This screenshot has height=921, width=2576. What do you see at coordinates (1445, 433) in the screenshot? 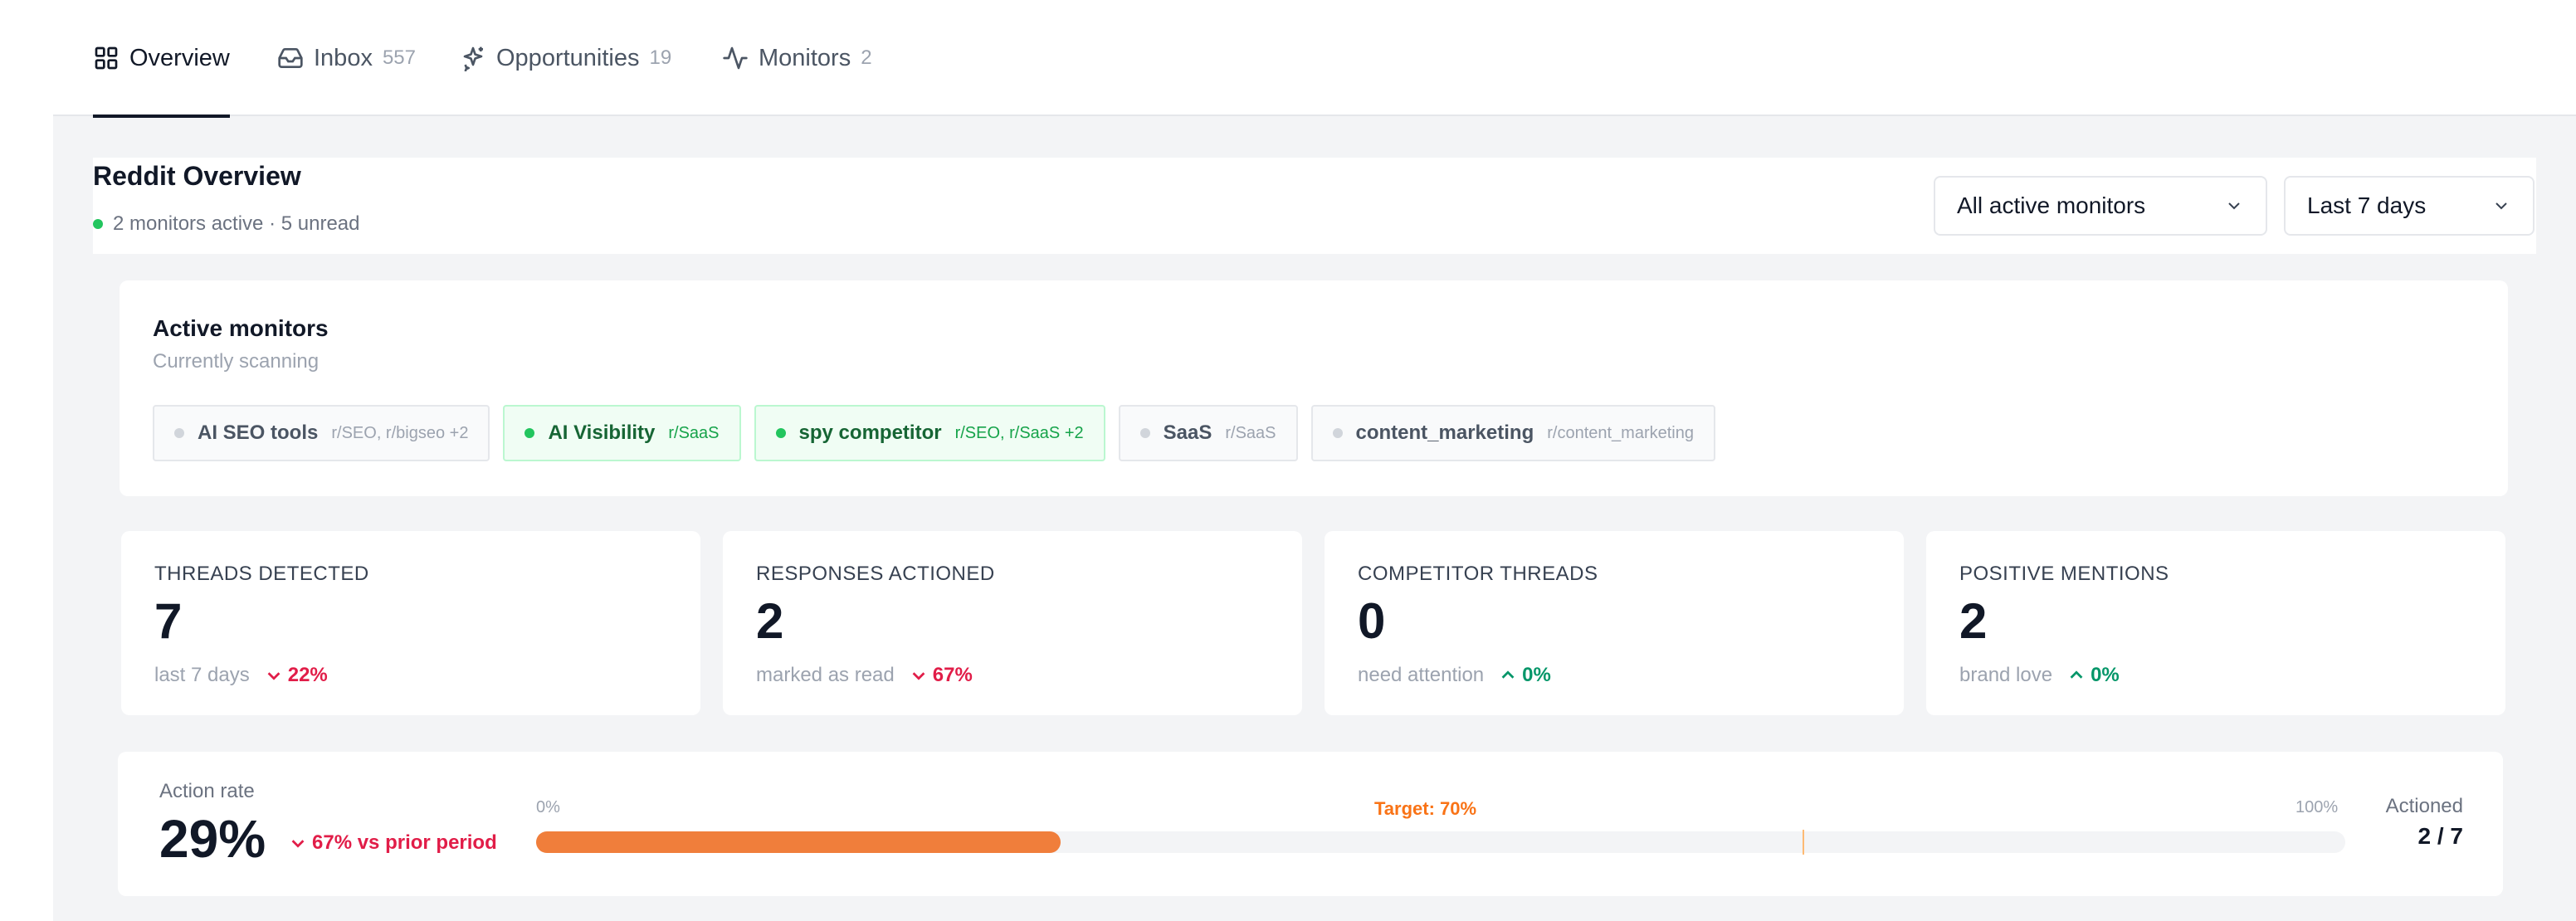
I see `monitor-name: content_marketing` at bounding box center [1445, 433].